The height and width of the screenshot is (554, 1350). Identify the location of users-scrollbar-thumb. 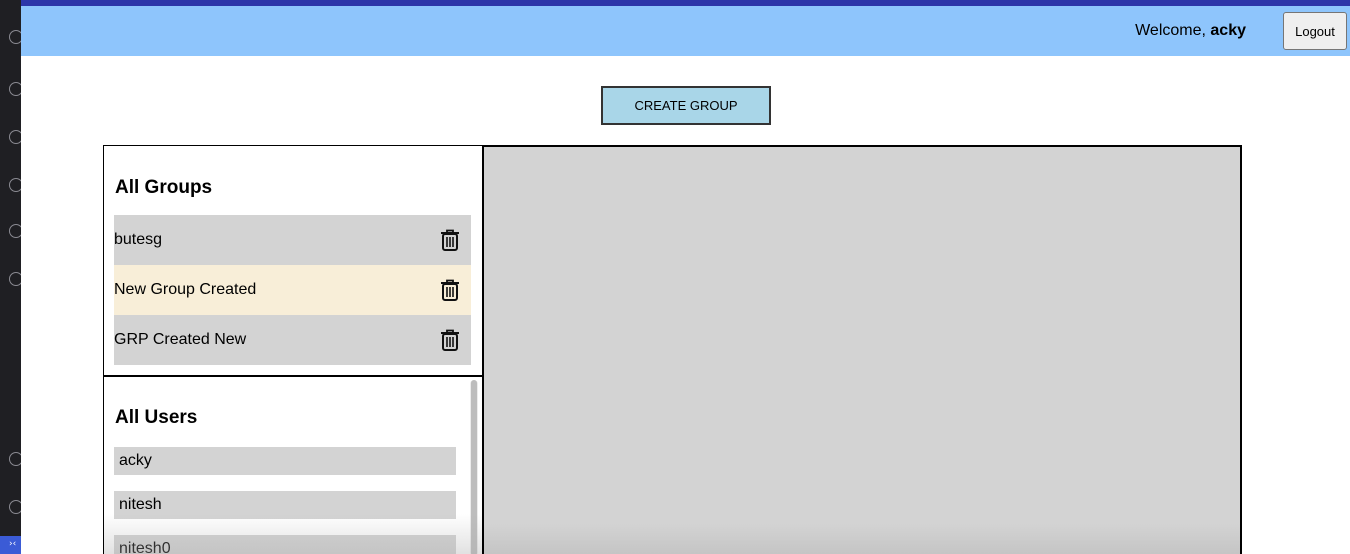
(474, 467).